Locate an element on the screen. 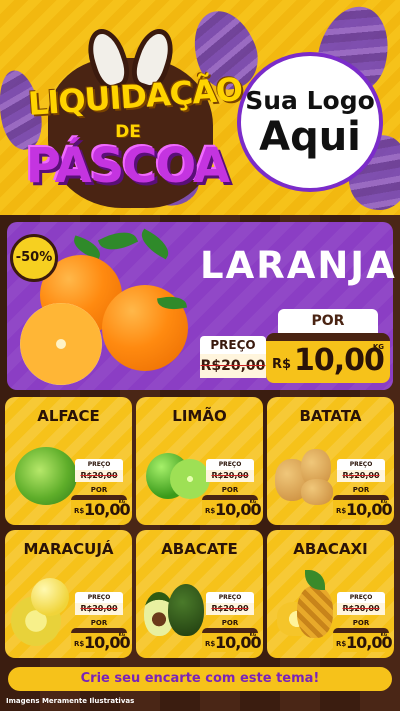 The image size is (400, 711). logo-text-line-2: Aqui is located at coordinates (310, 137).